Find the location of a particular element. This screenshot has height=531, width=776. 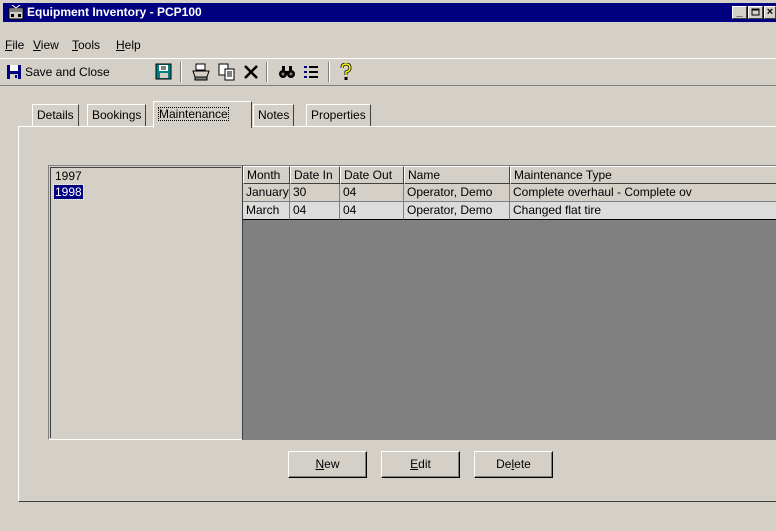

tab-details-label: Details is located at coordinates (55, 115).